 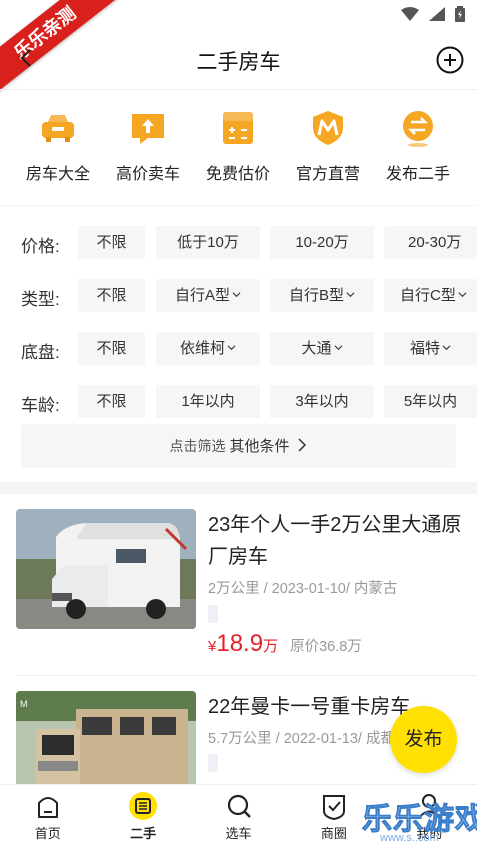 I want to click on check-icon, so click(x=333, y=808).